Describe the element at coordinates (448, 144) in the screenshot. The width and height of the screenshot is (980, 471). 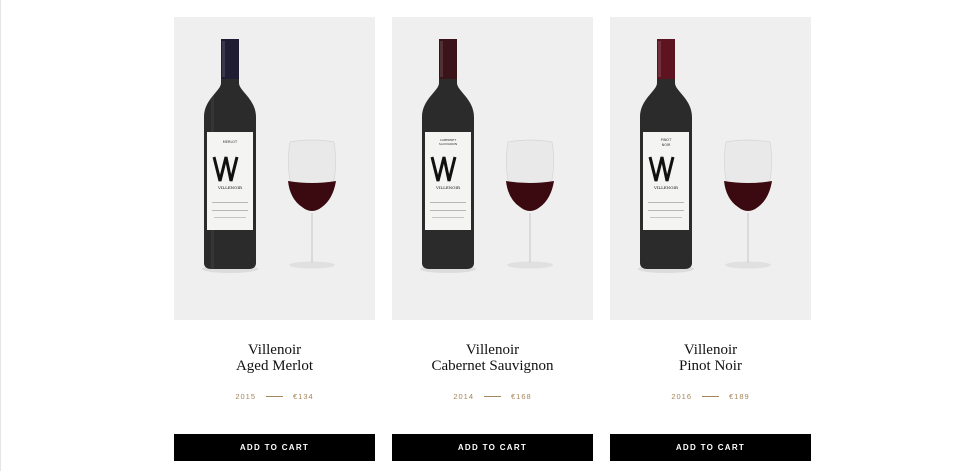
I see `svg-text: SAUVIGNON` at that location.